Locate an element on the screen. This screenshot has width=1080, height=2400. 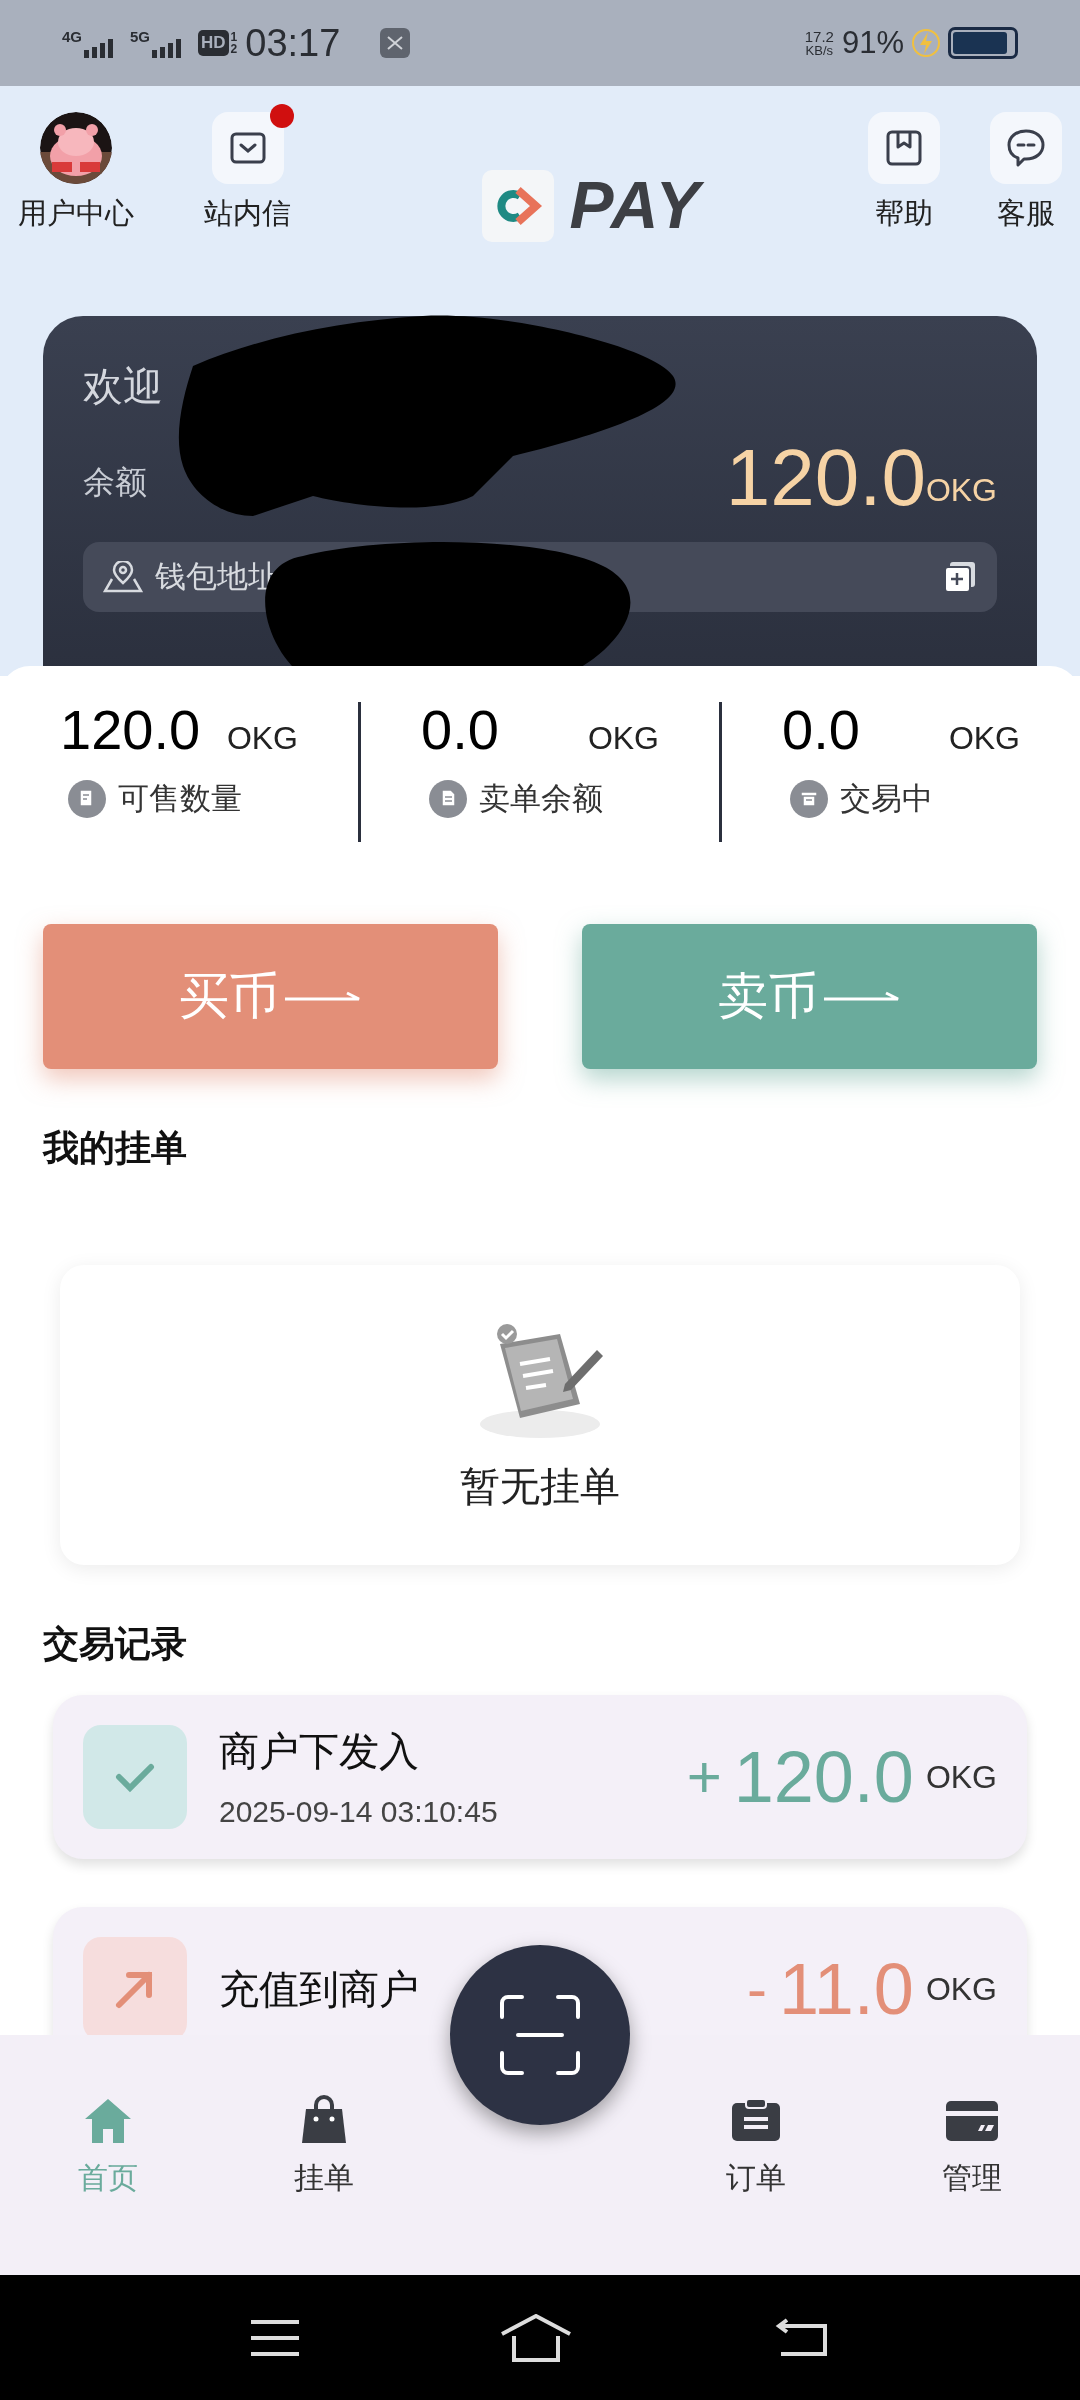
transaction-title: 商户下发入 is located at coordinates (319, 1751).